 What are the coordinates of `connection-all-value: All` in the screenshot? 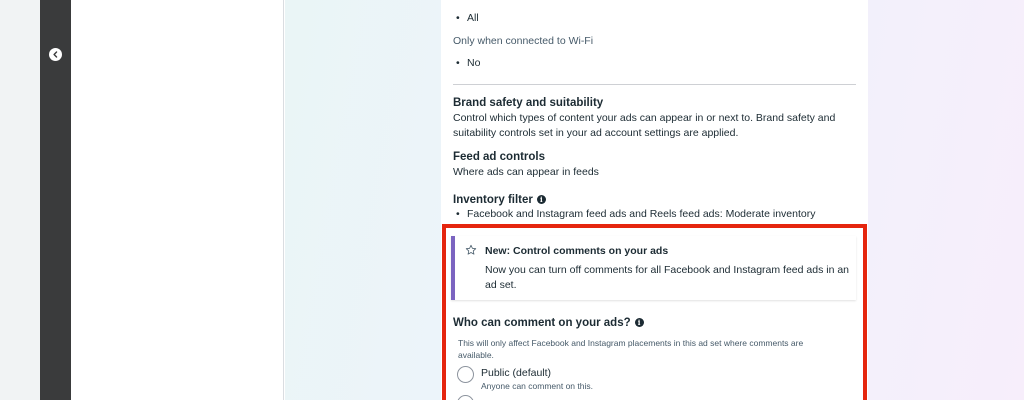 It's located at (466, 18).